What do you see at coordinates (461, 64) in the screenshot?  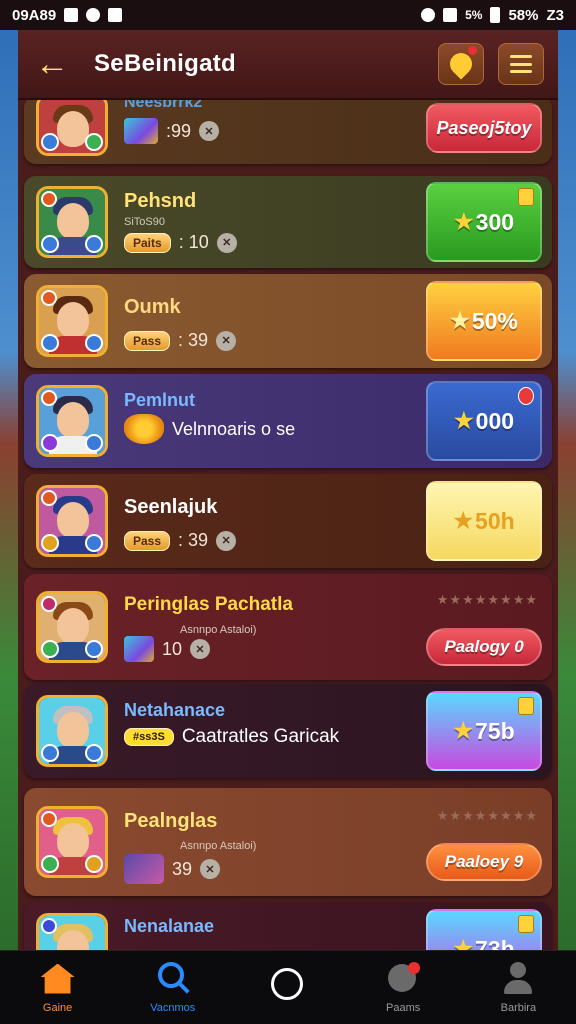 I see `gem-button` at bounding box center [461, 64].